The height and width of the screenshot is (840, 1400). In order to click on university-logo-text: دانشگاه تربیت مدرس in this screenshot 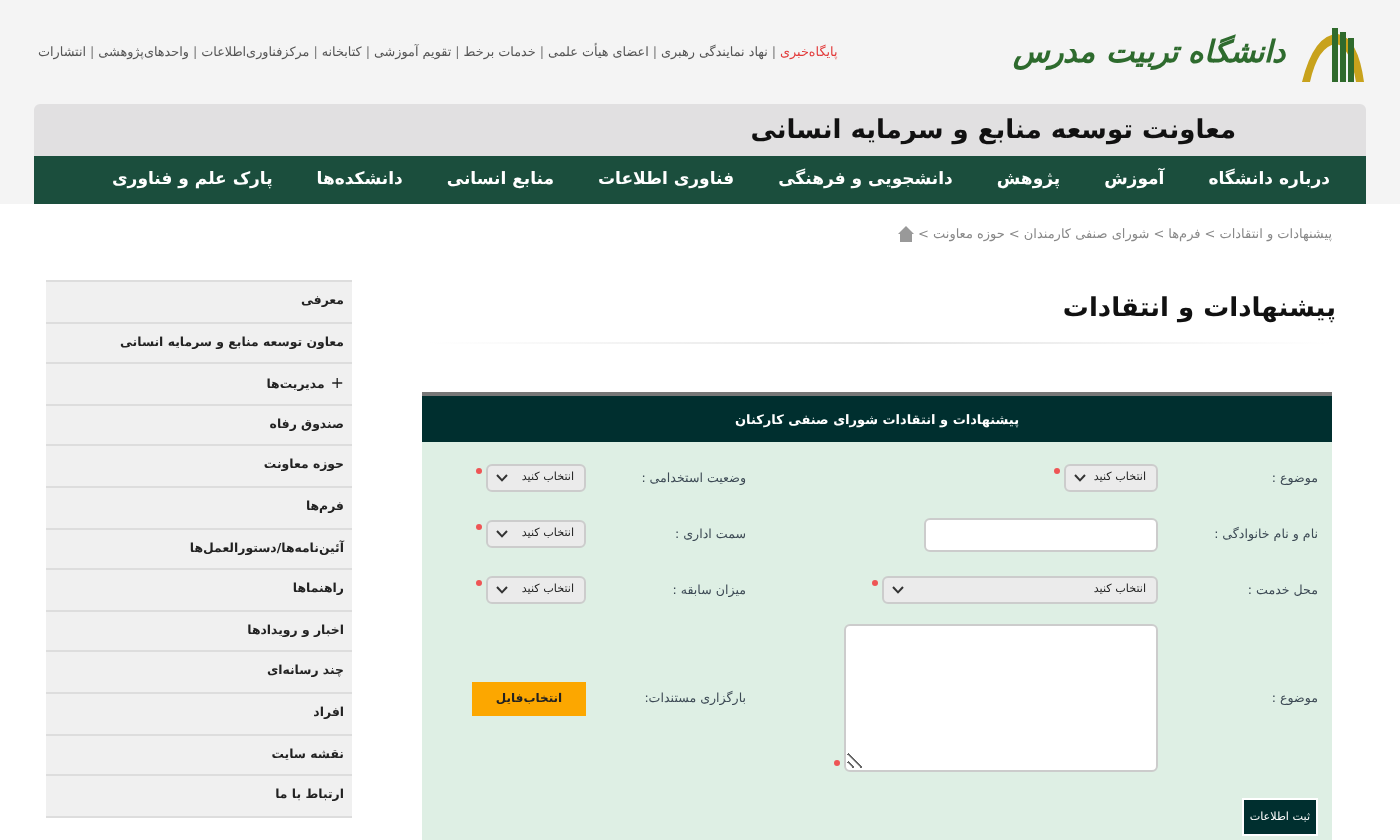, I will do `click(1149, 52)`.